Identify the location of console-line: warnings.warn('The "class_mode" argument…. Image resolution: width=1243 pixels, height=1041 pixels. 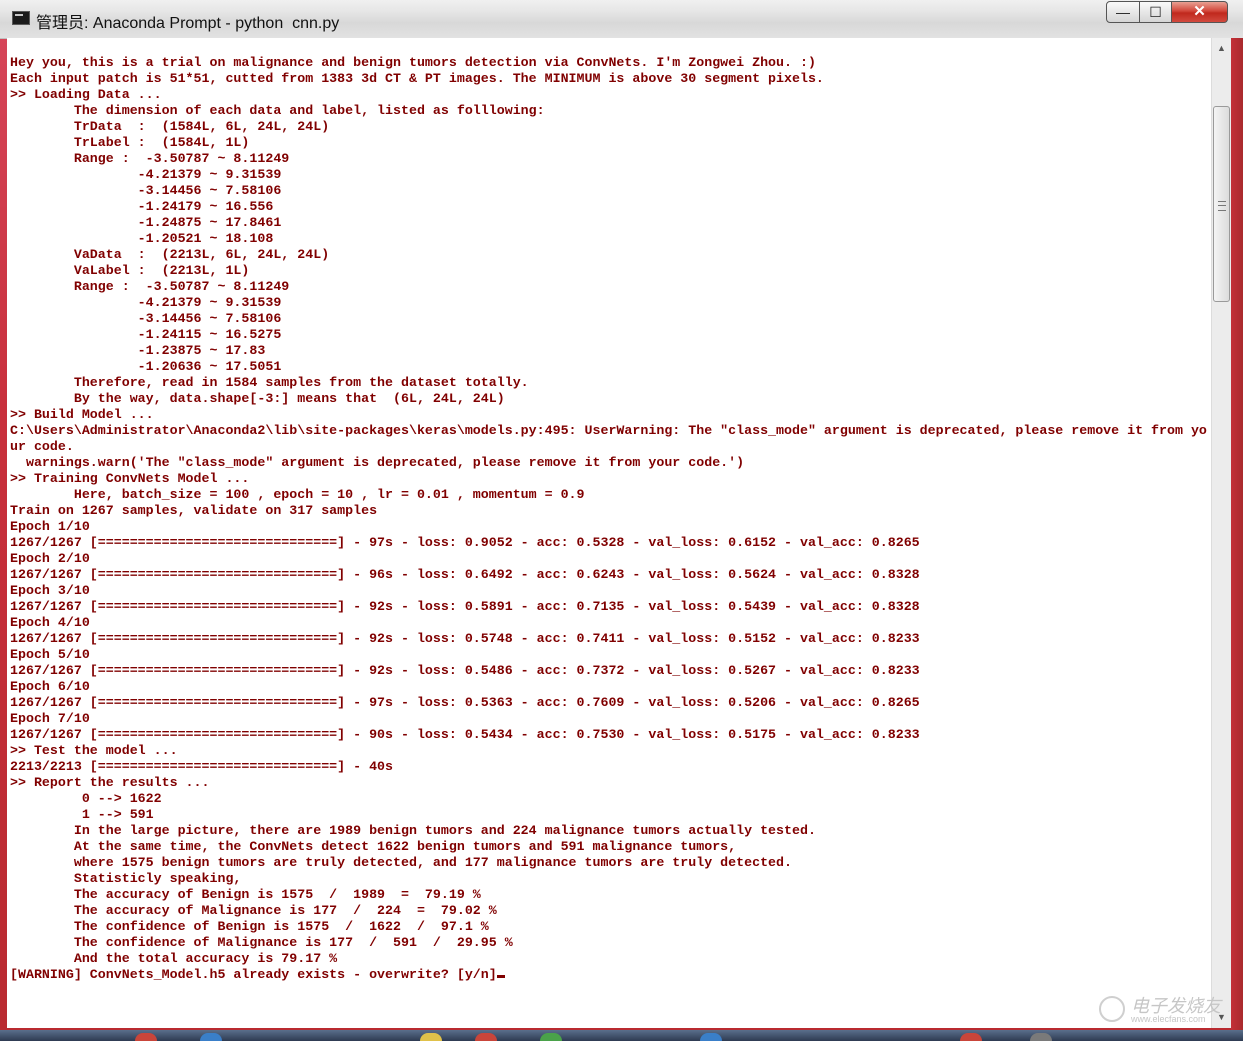
(377, 462).